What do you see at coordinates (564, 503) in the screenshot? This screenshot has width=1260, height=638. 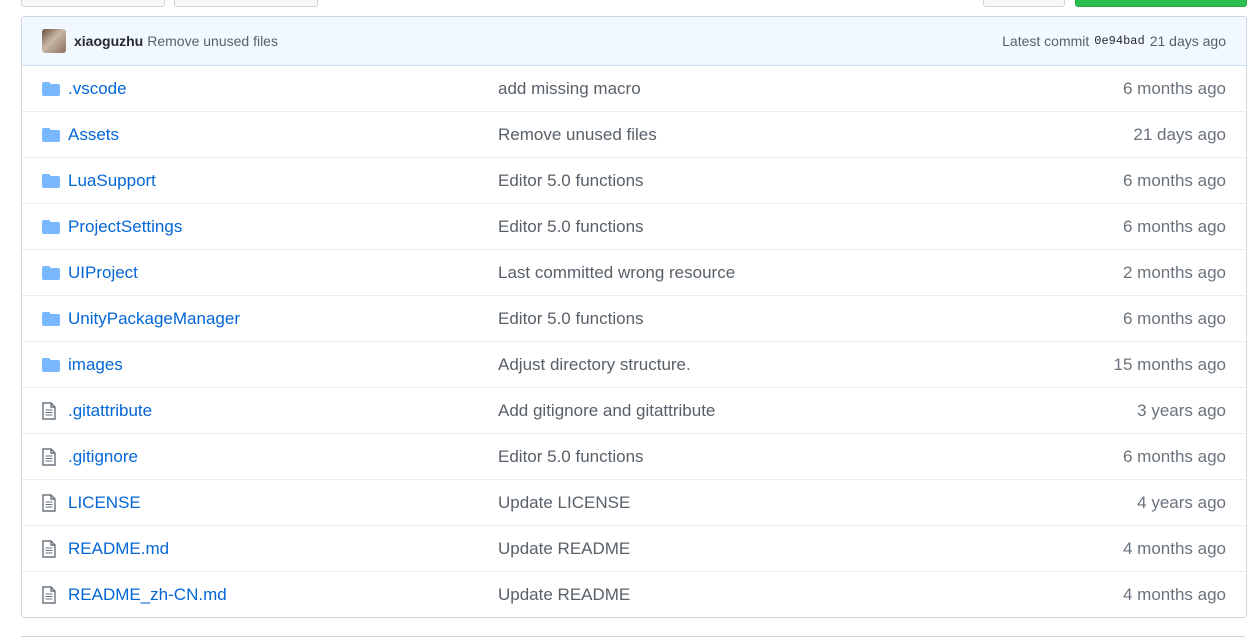 I see `file-commit-message: Update LICENSE` at bounding box center [564, 503].